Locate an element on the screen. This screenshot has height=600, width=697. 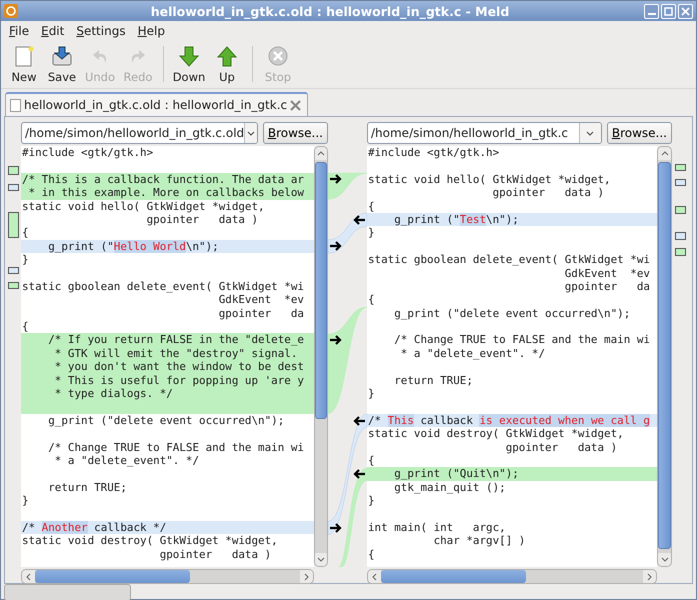
minimize-button is located at coordinates (651, 11).